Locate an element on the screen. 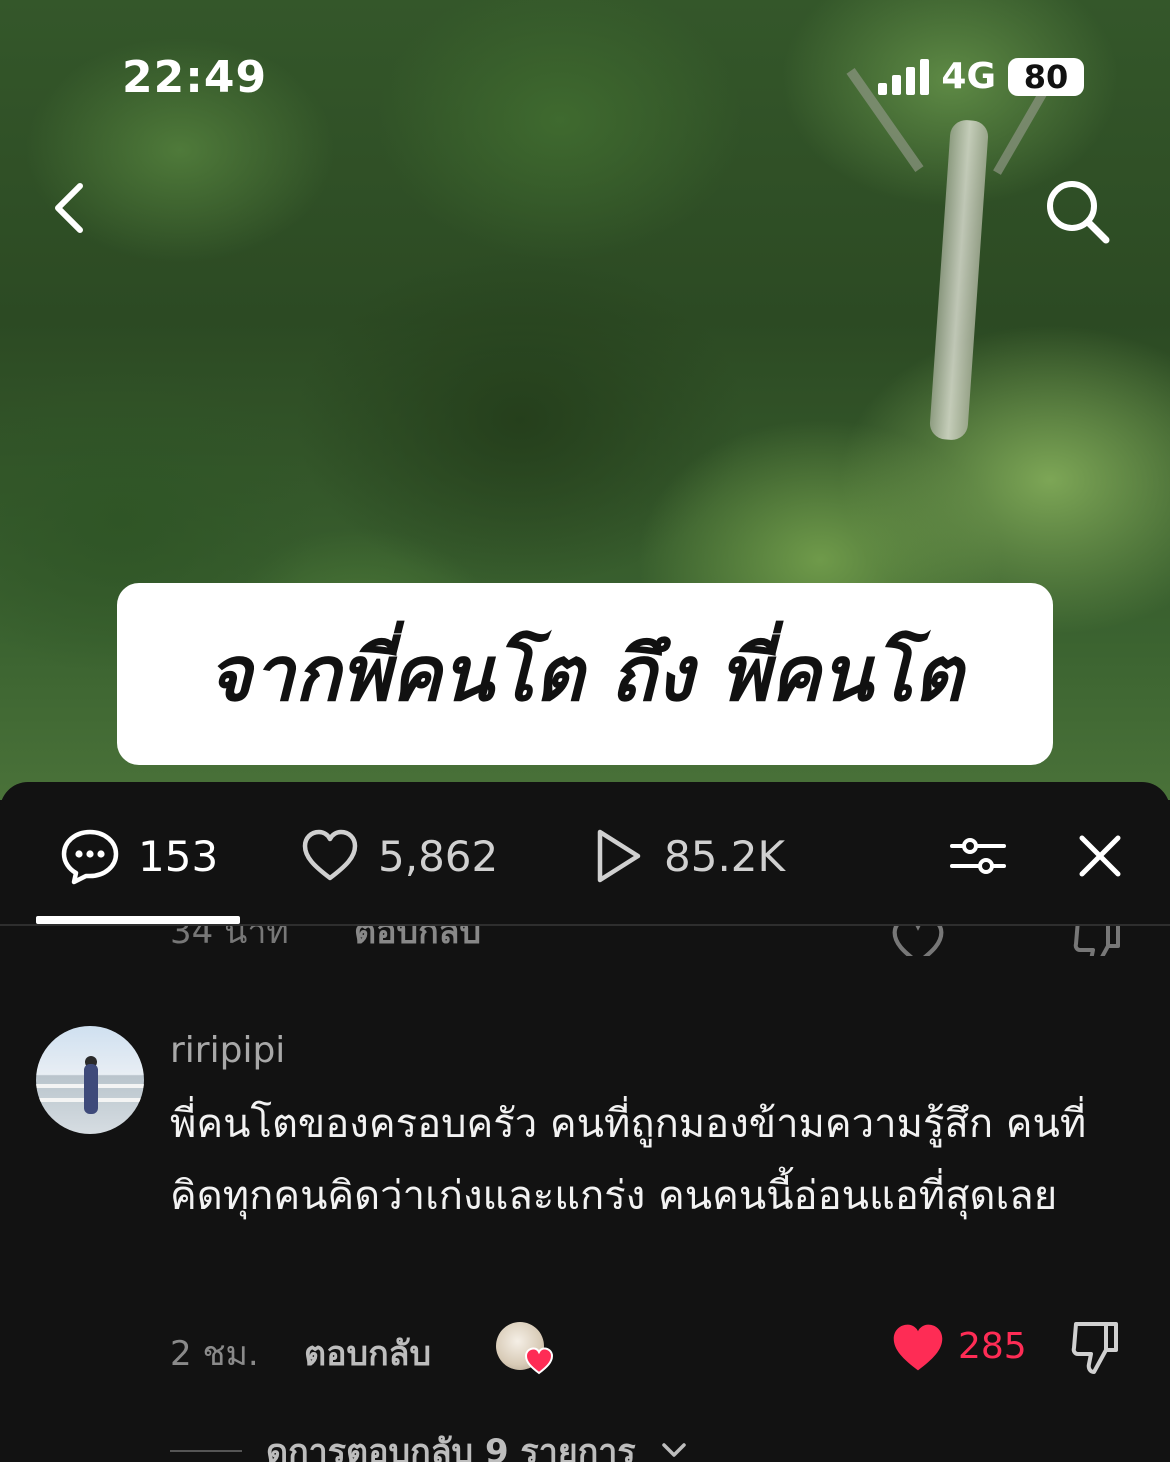 This screenshot has height=1462, width=1170. tab-likes: 5,862 is located at coordinates (399, 856).